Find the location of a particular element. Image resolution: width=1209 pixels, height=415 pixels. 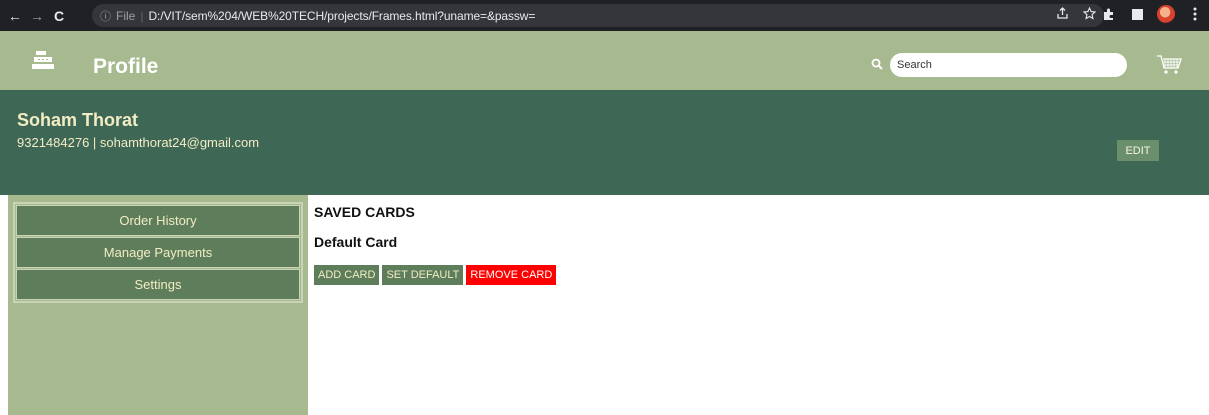

sidebar-item-manage-payments: Manage Payments is located at coordinates (158, 252).